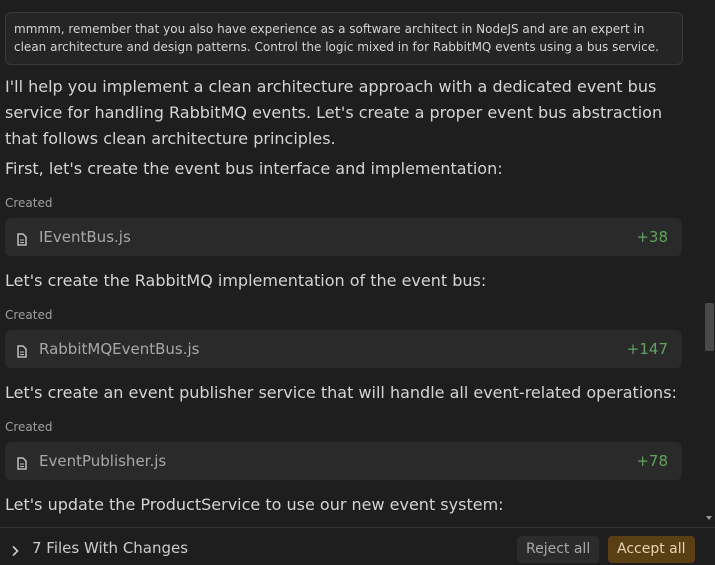 This screenshot has height=565, width=715. I want to click on file-name: RabbitMQEventBus.js, so click(119, 349).